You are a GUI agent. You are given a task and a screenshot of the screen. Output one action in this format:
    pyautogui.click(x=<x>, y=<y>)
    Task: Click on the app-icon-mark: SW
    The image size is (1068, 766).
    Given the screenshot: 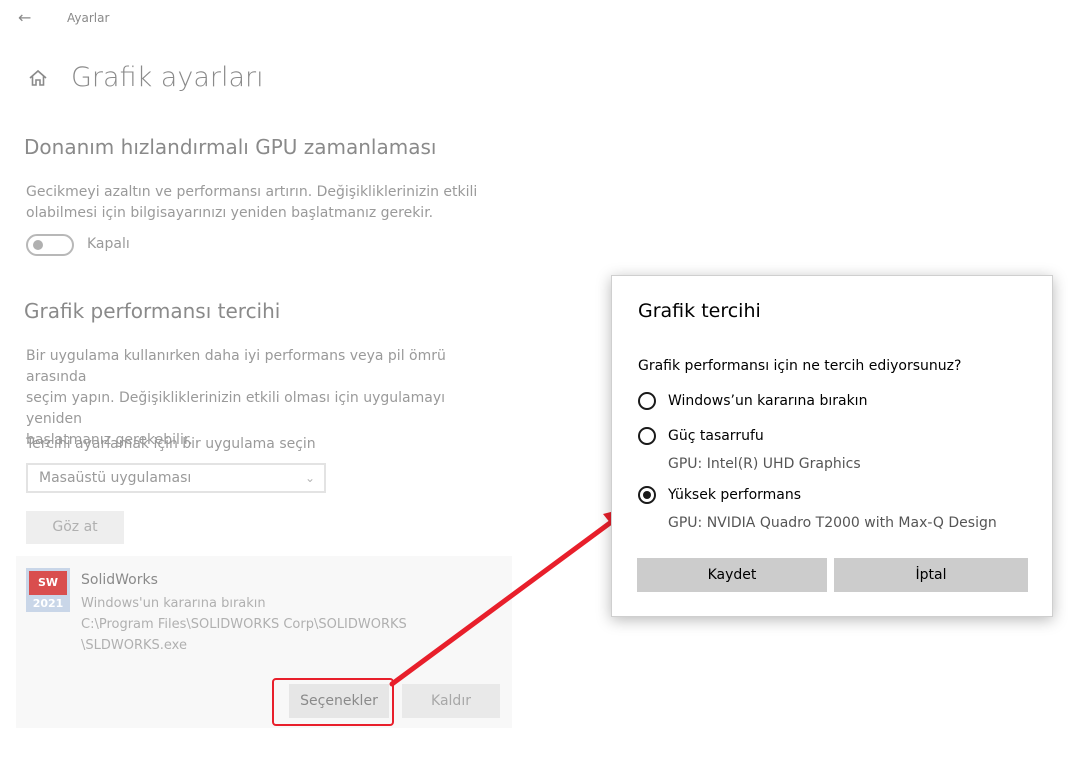 What is the action you would take?
    pyautogui.click(x=48, y=583)
    